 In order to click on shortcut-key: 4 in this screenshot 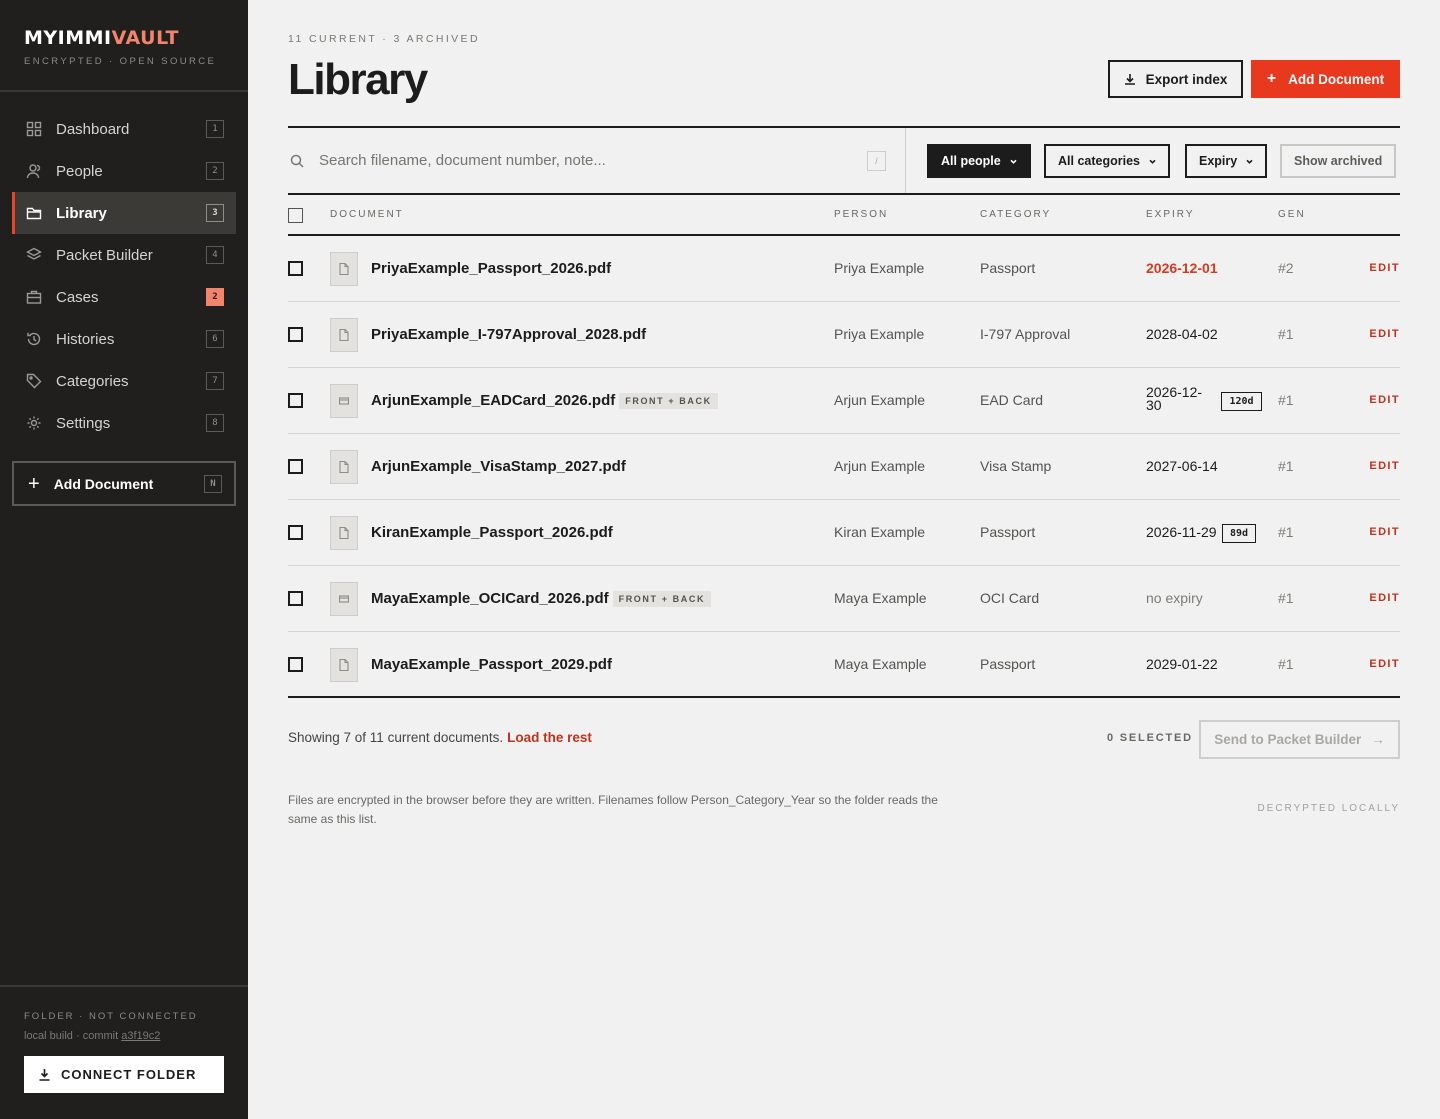, I will do `click(215, 255)`.